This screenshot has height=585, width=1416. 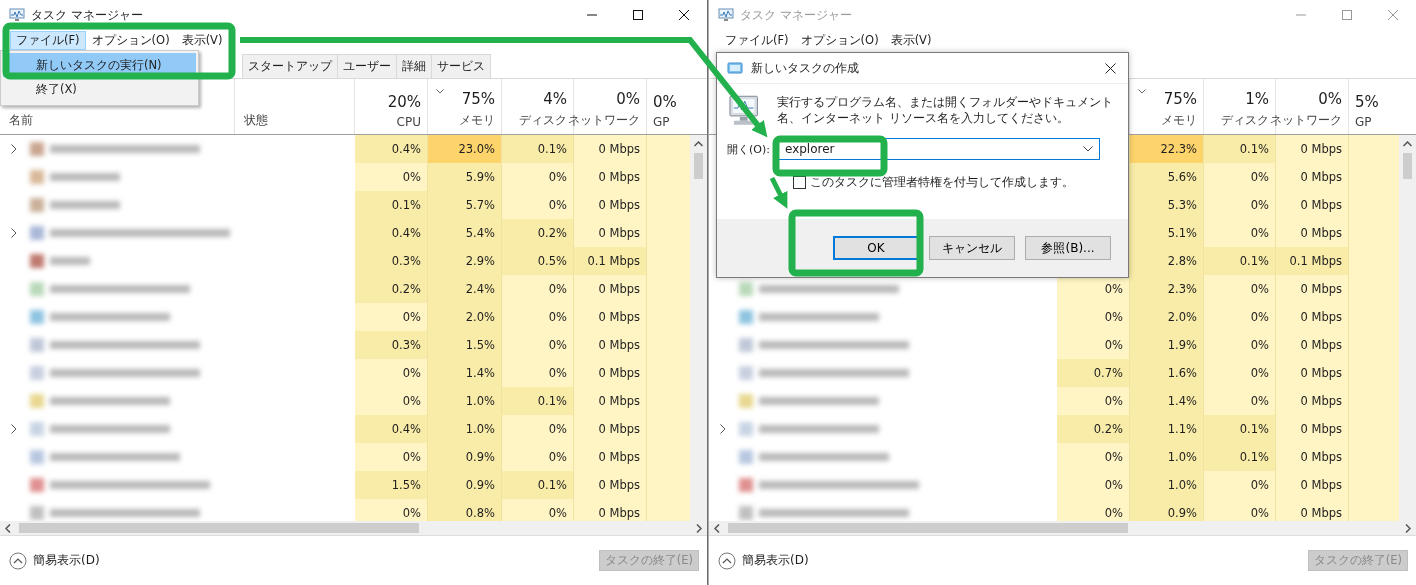 What do you see at coordinates (87, 15) in the screenshot?
I see `window-title: タスク マネージャー` at bounding box center [87, 15].